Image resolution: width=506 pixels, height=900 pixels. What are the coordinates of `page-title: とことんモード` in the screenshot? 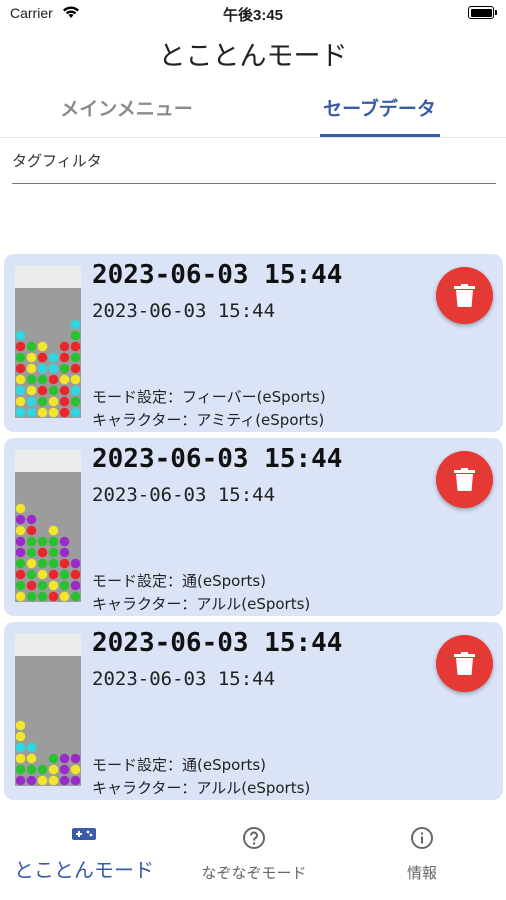 It's located at (253, 56).